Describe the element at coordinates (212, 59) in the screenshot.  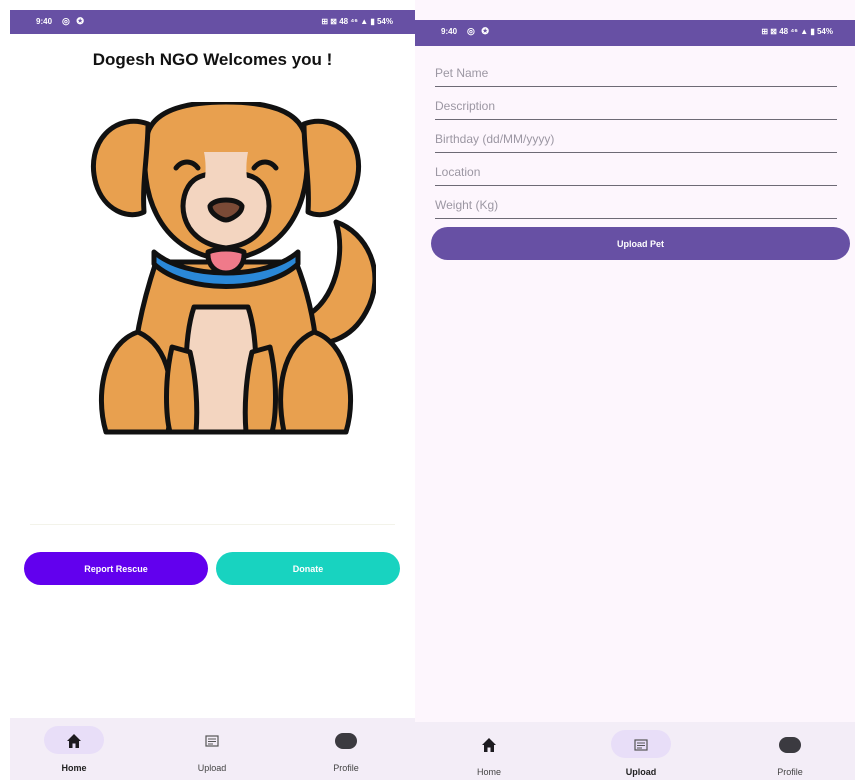
I see `page-title: Dogesh NGO Welcomes you !` at that location.